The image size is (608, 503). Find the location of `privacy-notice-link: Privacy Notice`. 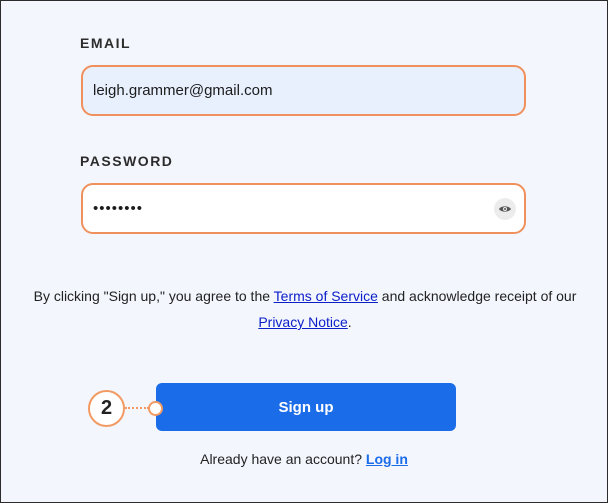

privacy-notice-link: Privacy Notice is located at coordinates (302, 322).